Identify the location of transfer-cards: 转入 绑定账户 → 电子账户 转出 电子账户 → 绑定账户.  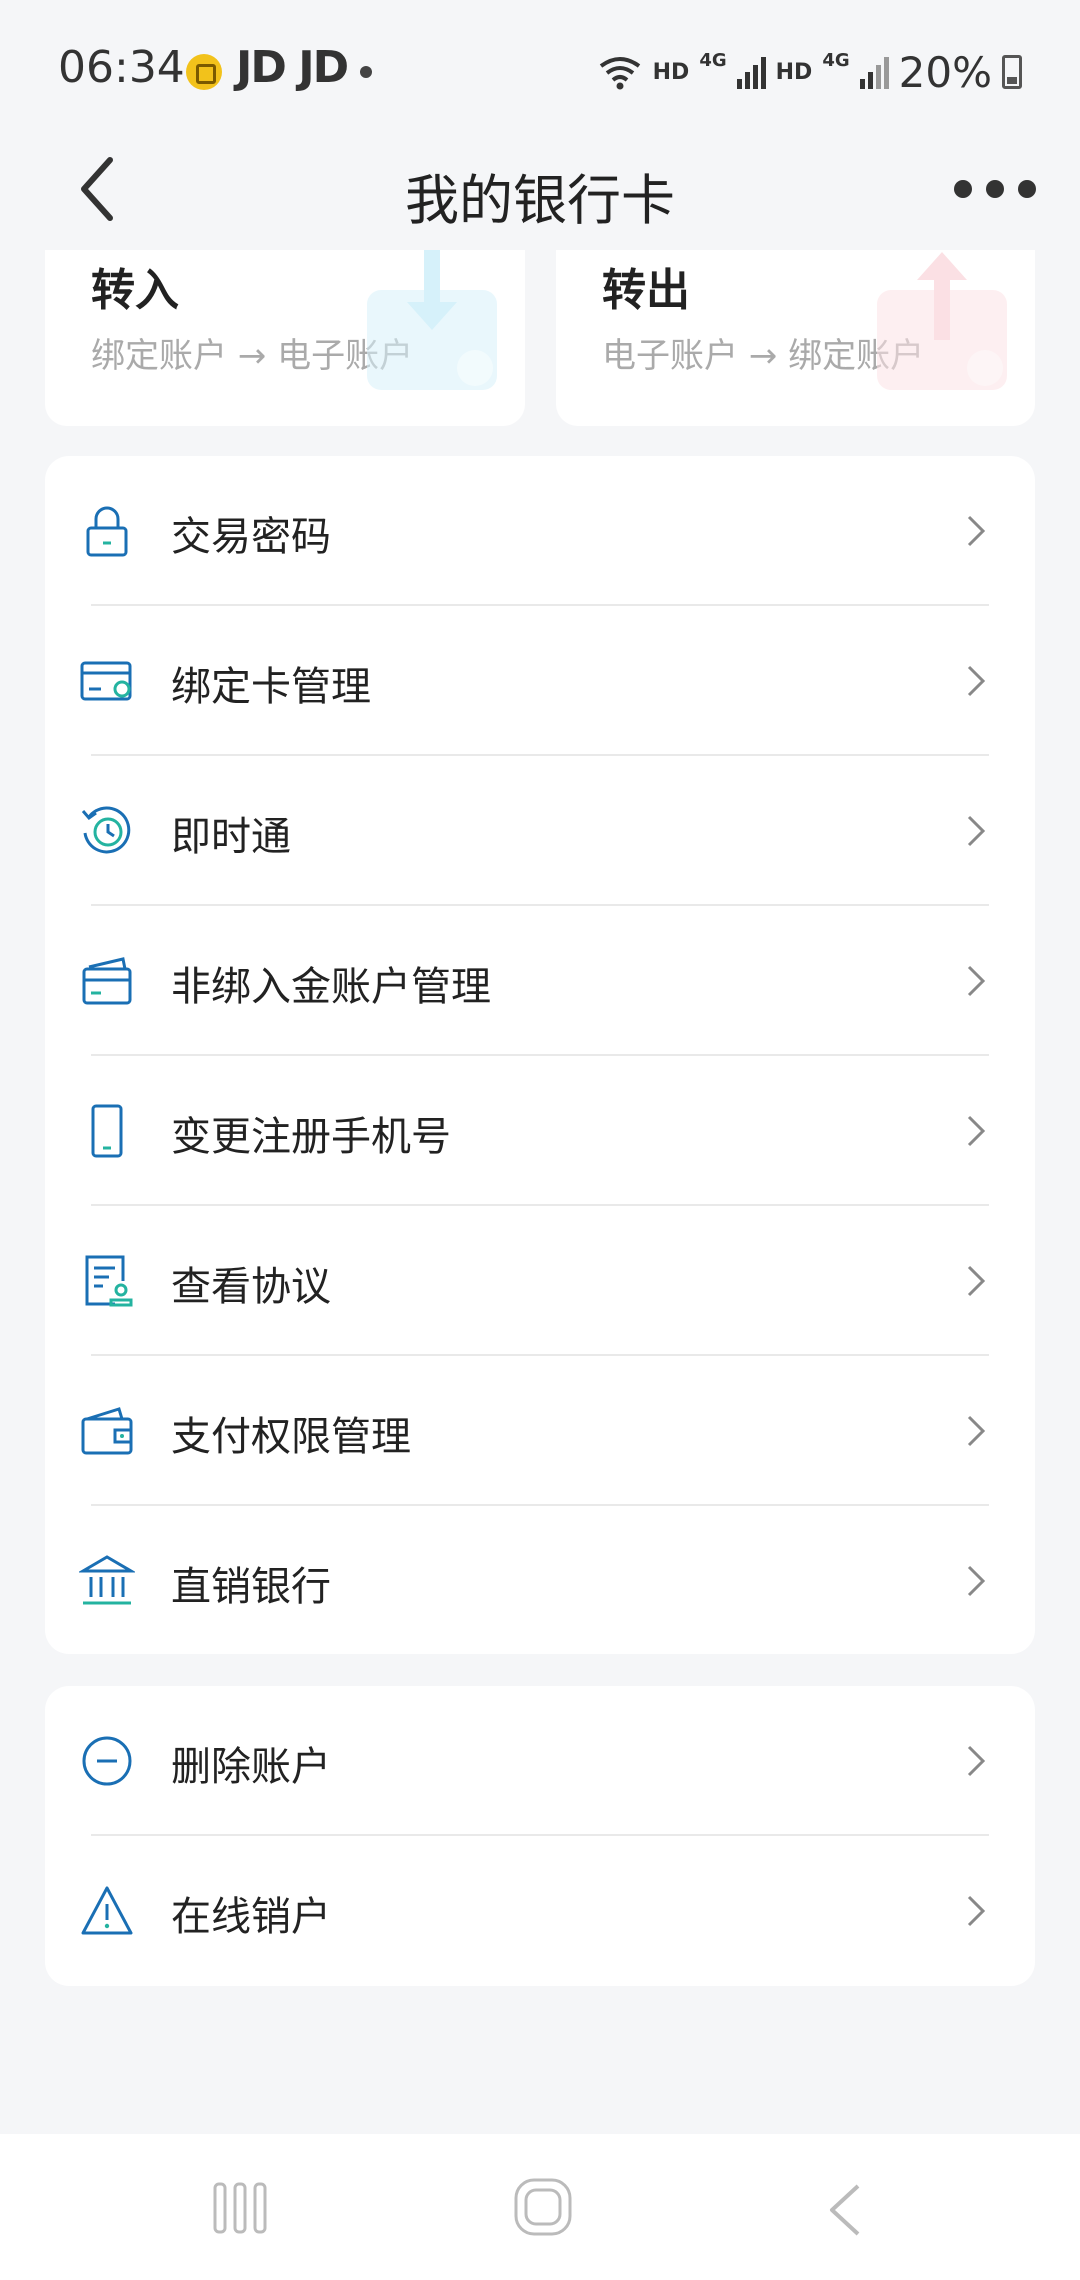
(540, 338).